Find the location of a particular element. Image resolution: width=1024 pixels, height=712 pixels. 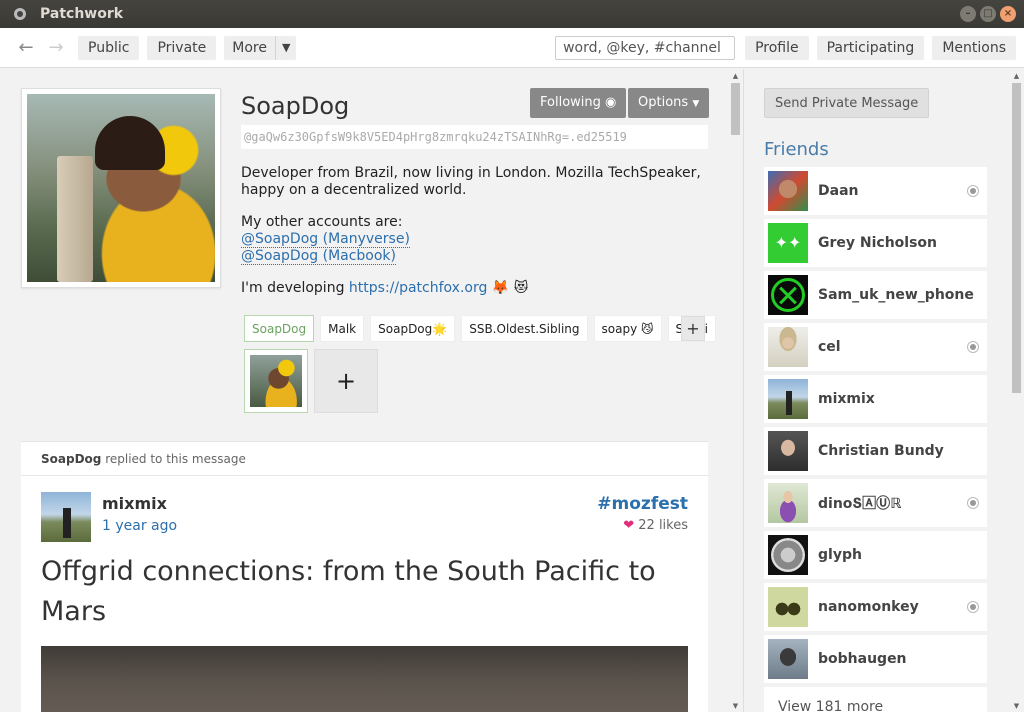

bio-text: My other accounts are: is located at coordinates (322, 222).